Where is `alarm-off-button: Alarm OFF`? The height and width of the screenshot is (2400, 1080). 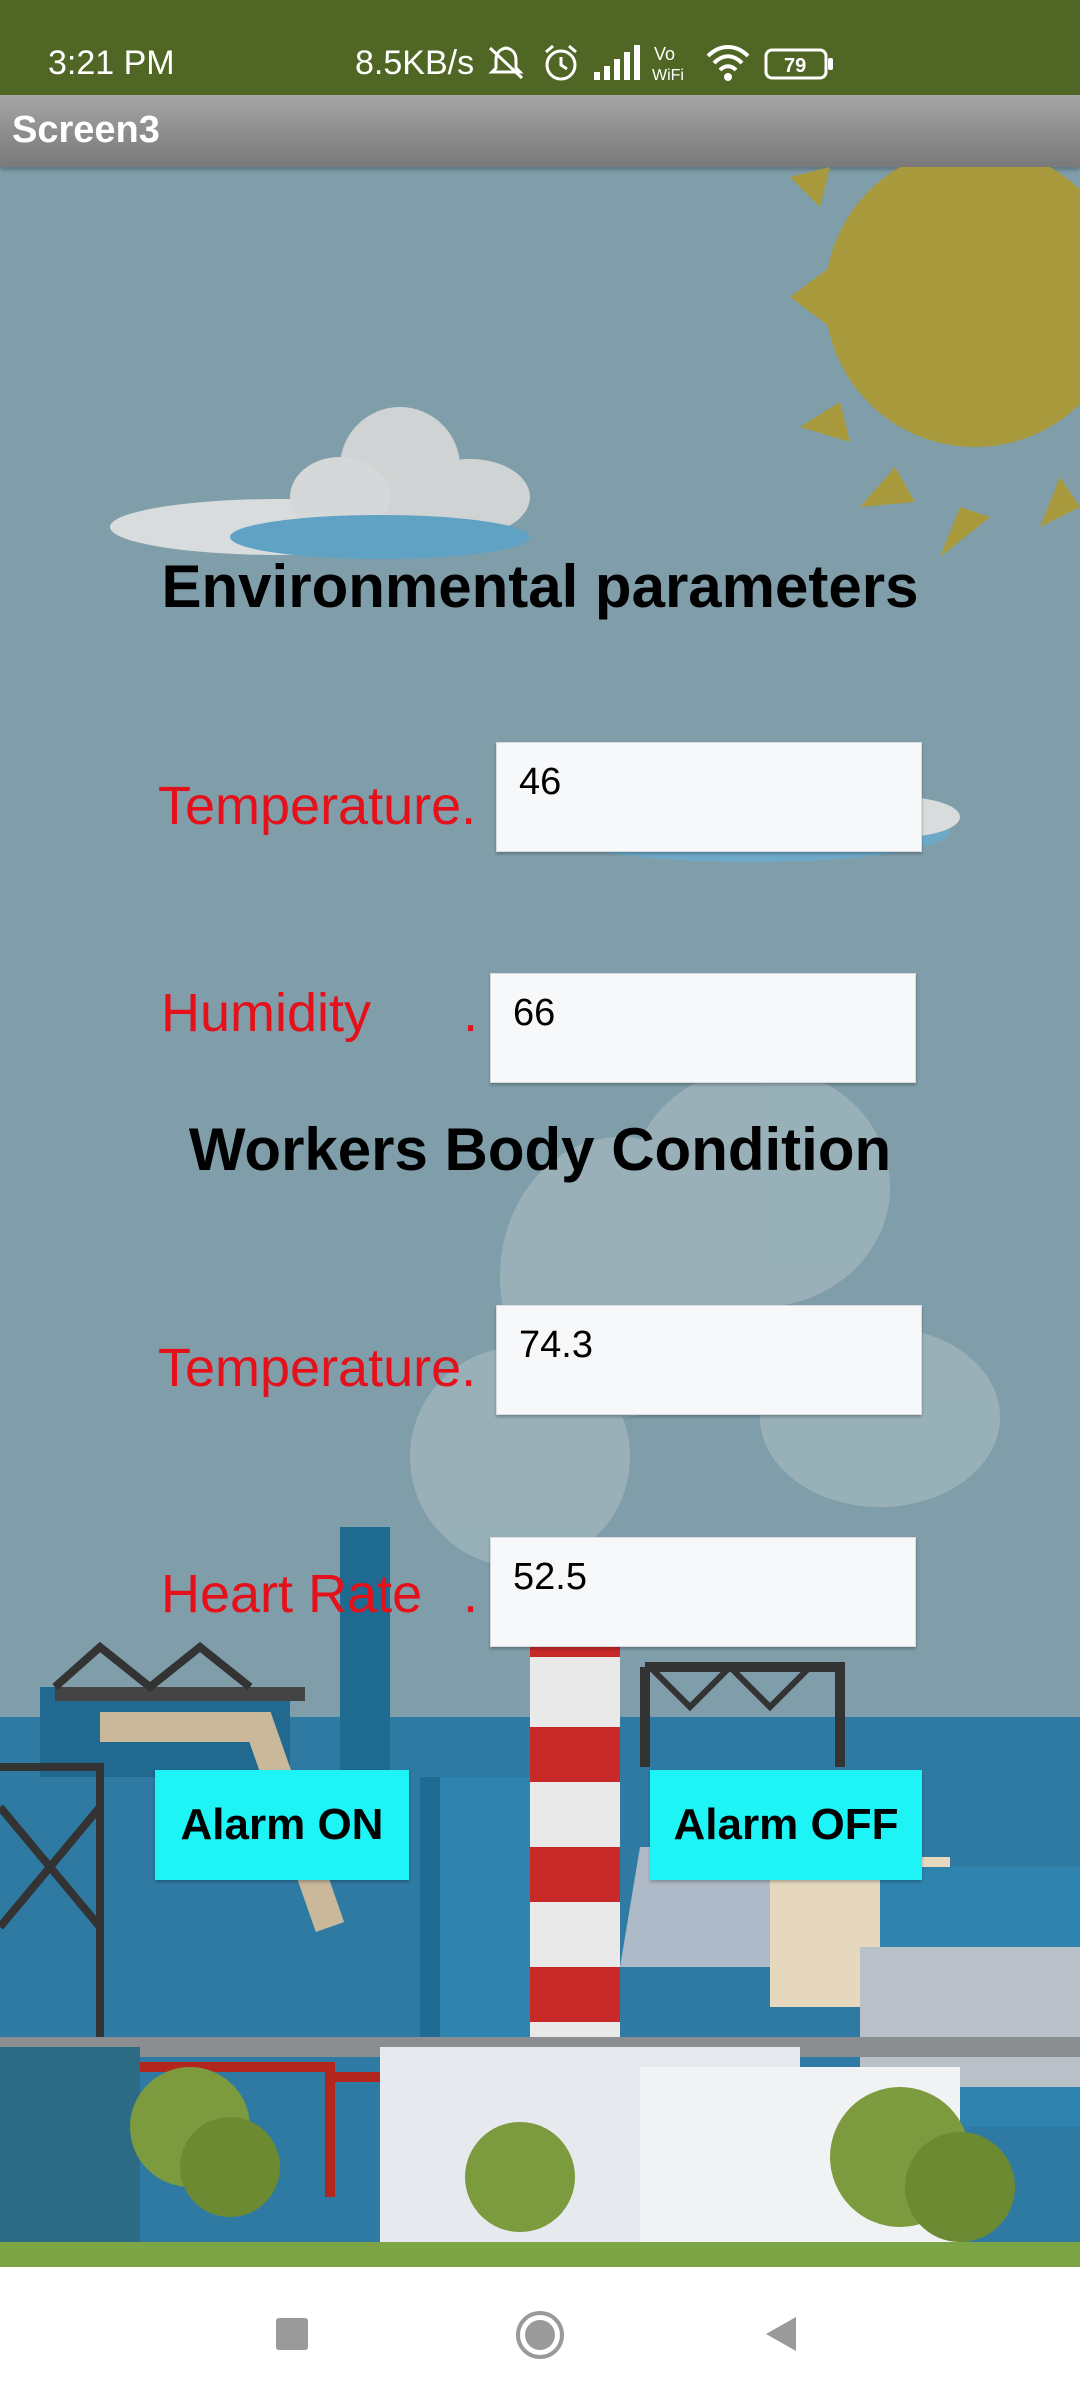
alarm-off-button: Alarm OFF is located at coordinates (786, 1825).